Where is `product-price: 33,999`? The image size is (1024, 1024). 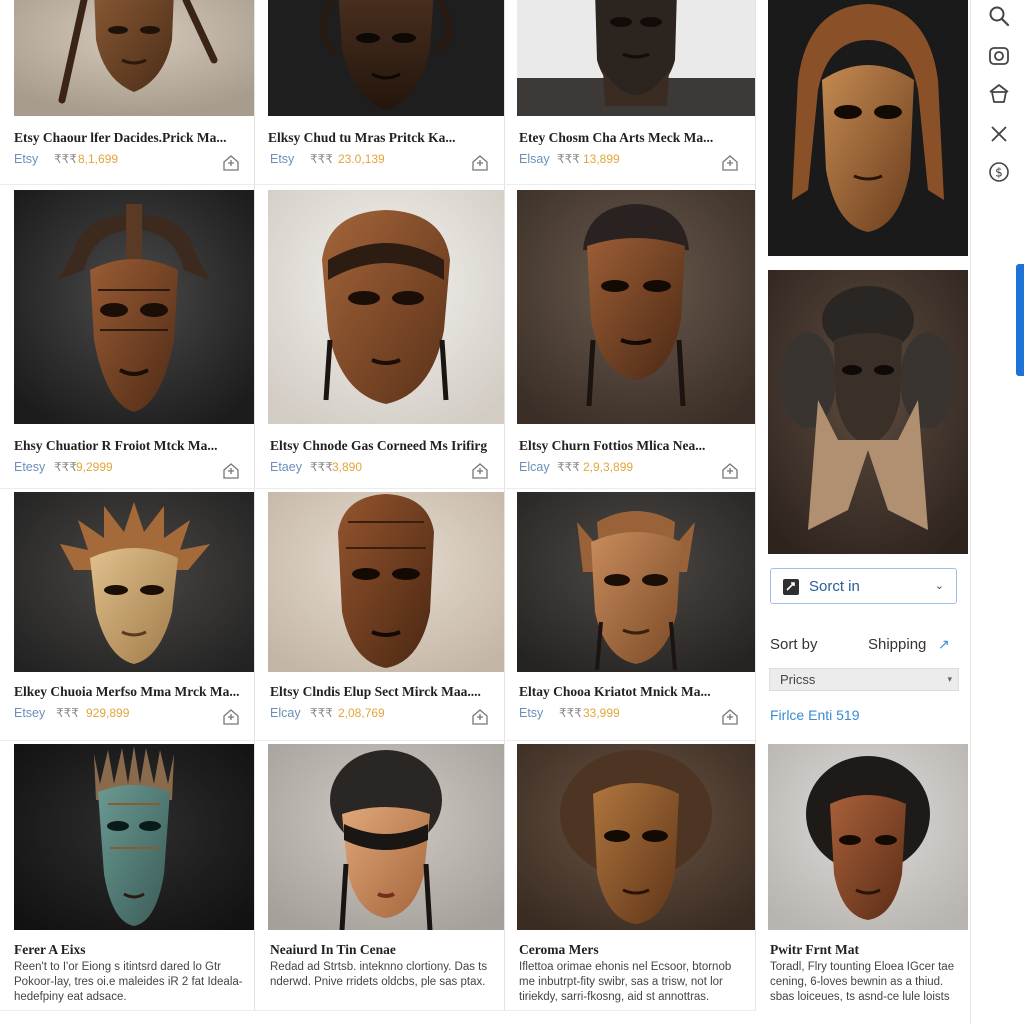
product-price: 33,999 is located at coordinates (601, 713).